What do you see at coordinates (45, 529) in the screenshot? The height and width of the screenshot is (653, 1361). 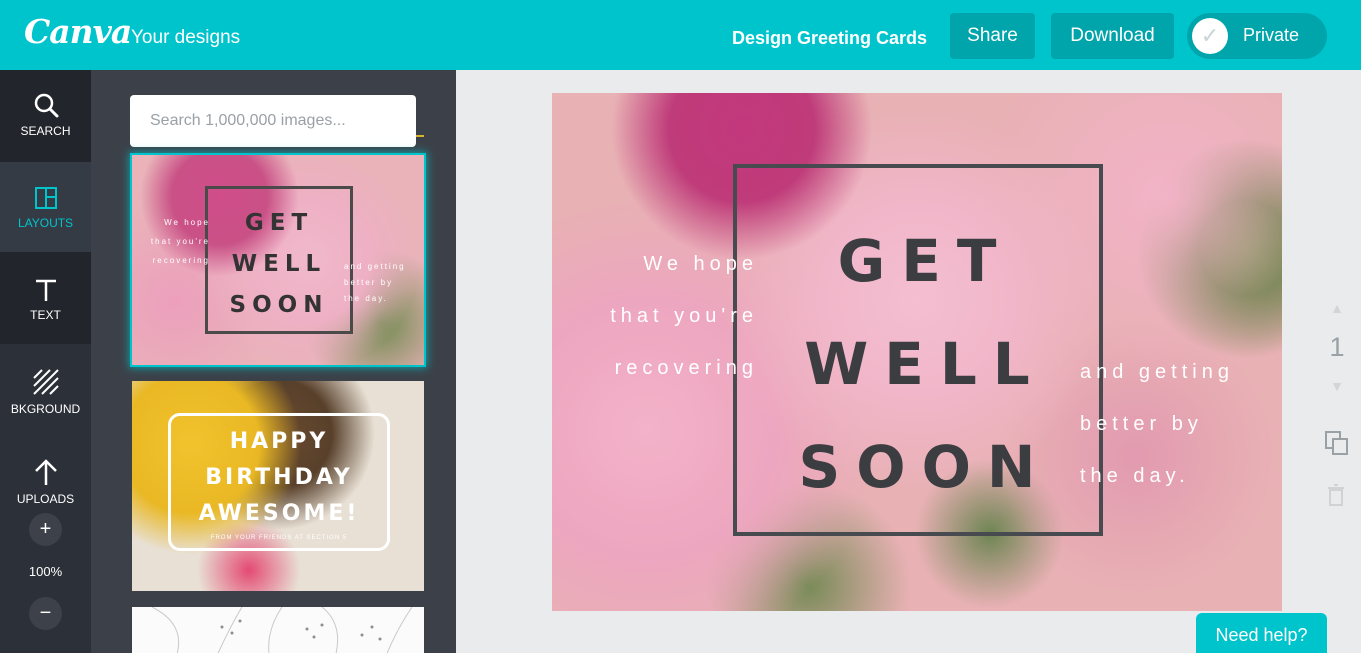 I see `zoom-in-button: +` at bounding box center [45, 529].